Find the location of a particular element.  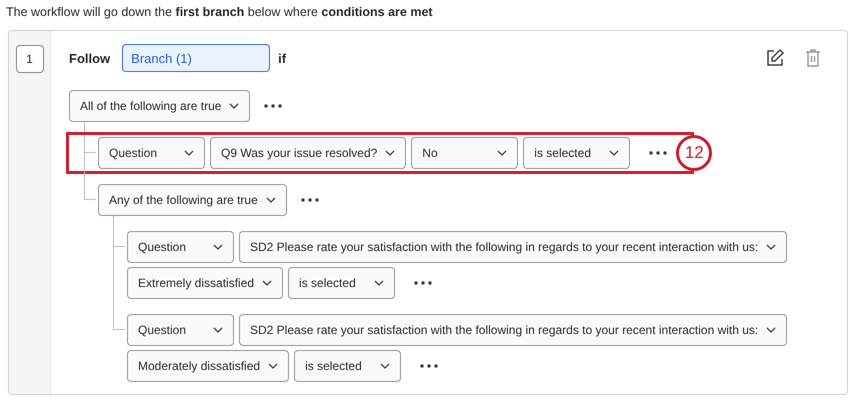

step-badge: 12 is located at coordinates (694, 153).